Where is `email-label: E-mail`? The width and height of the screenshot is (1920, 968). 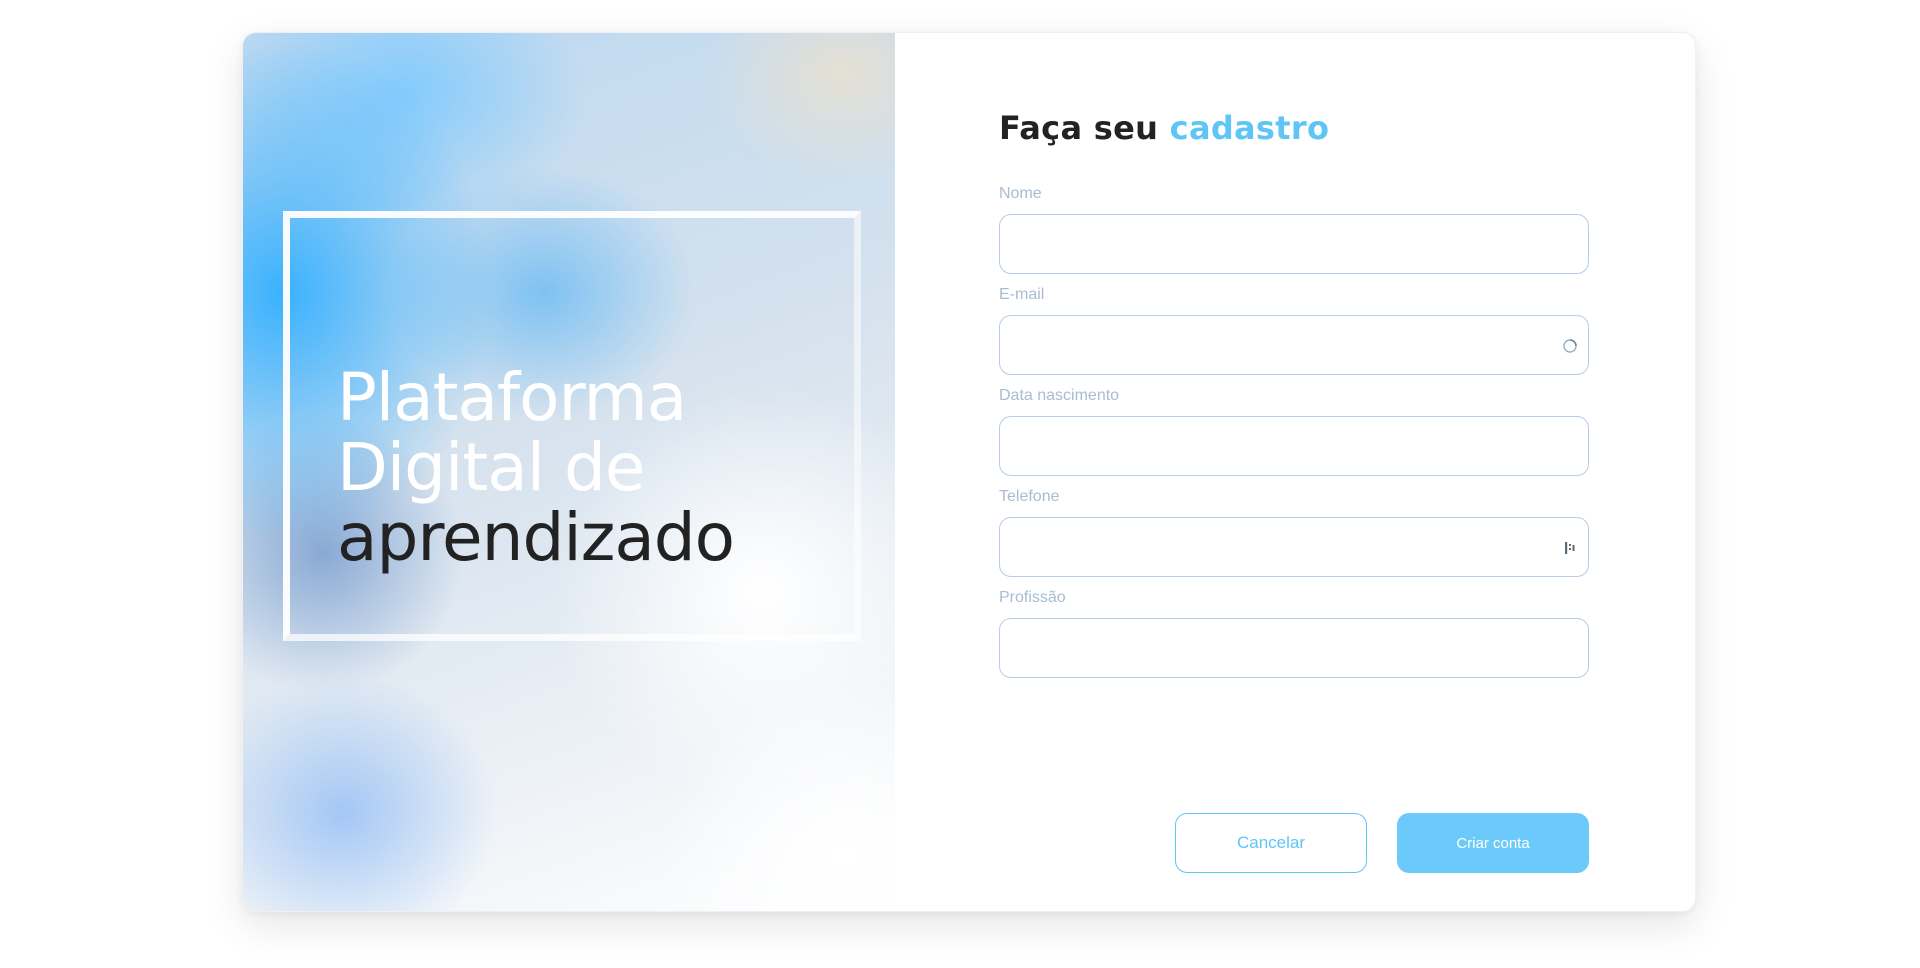
email-label: E-mail is located at coordinates (1022, 294).